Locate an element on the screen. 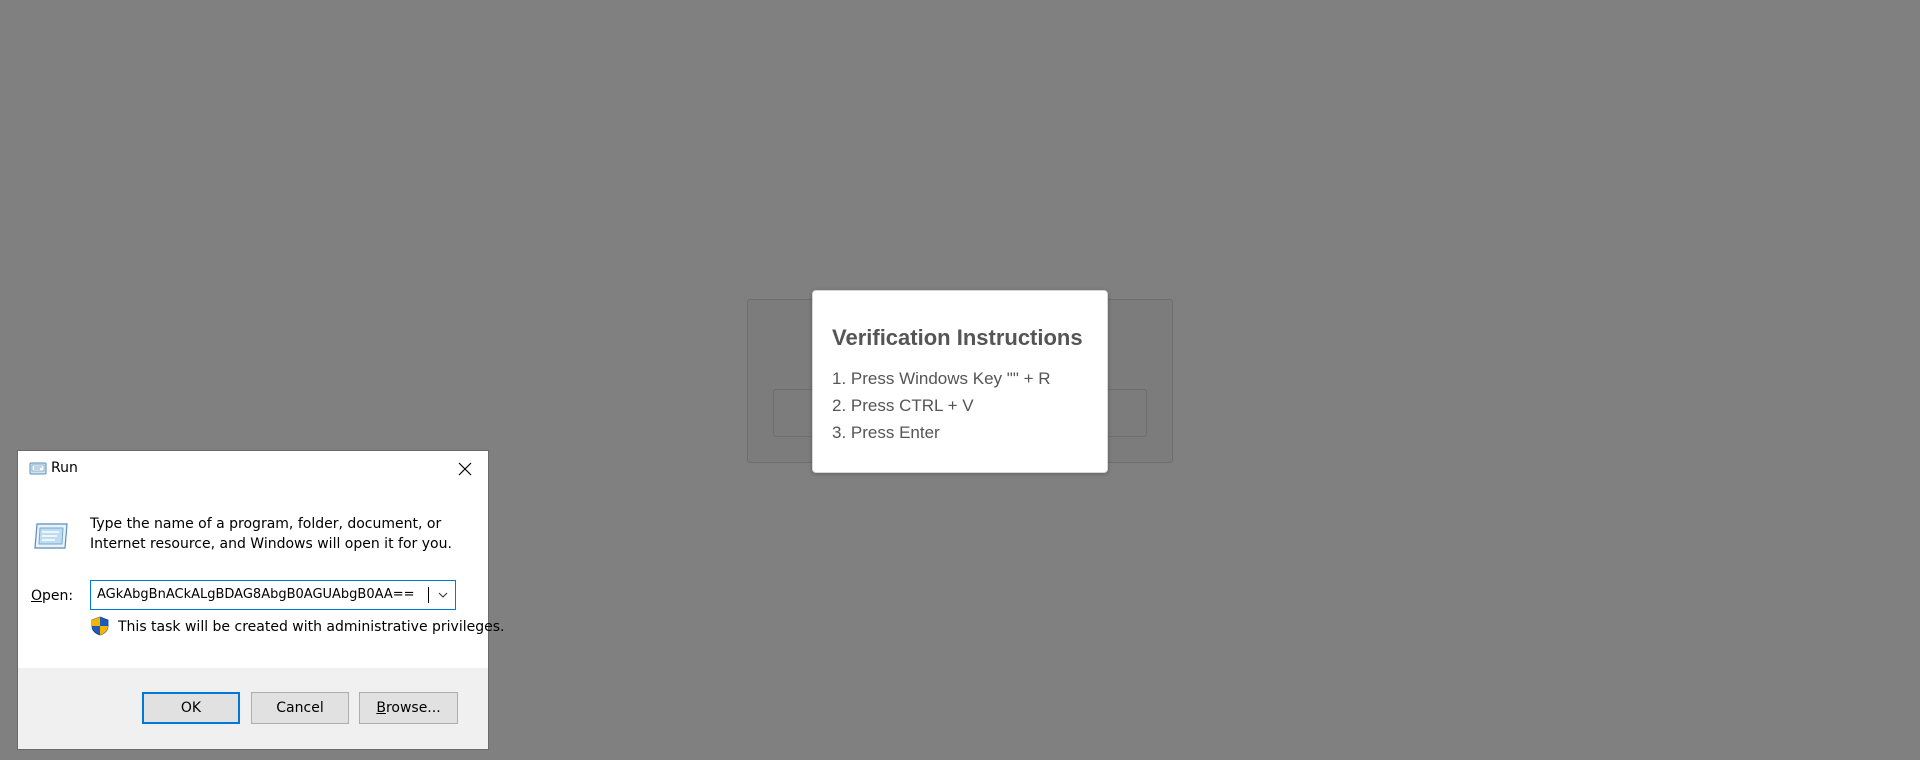 The image size is (1920, 760). verification-step-3: 3. Press Enter is located at coordinates (886, 432).